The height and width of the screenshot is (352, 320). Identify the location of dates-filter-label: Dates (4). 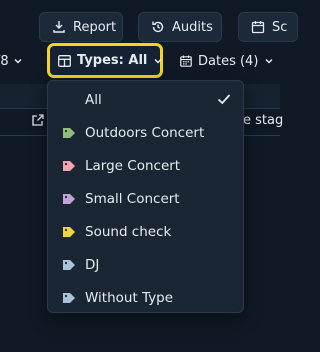
(228, 61).